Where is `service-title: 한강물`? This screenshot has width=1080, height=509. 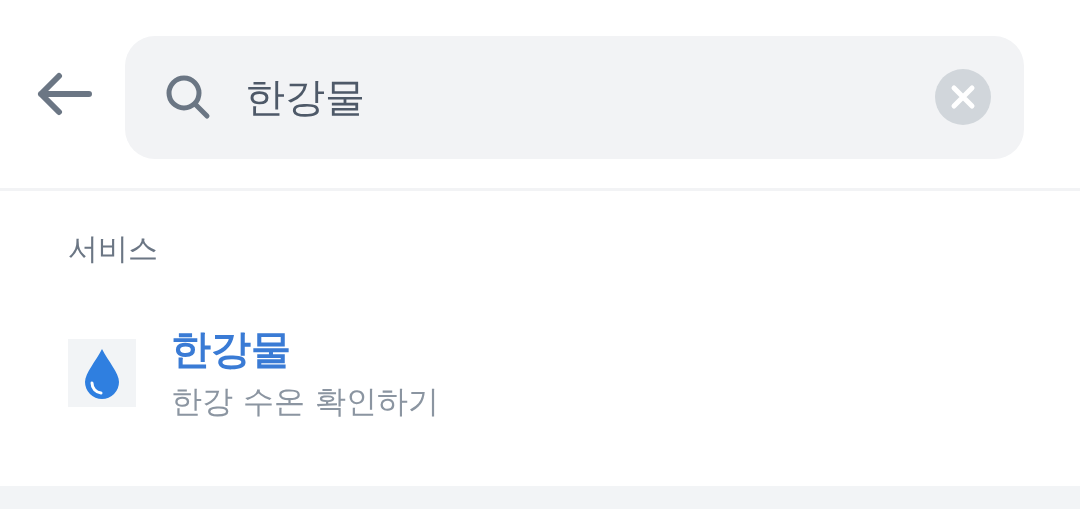 service-title: 한강물 is located at coordinates (305, 349).